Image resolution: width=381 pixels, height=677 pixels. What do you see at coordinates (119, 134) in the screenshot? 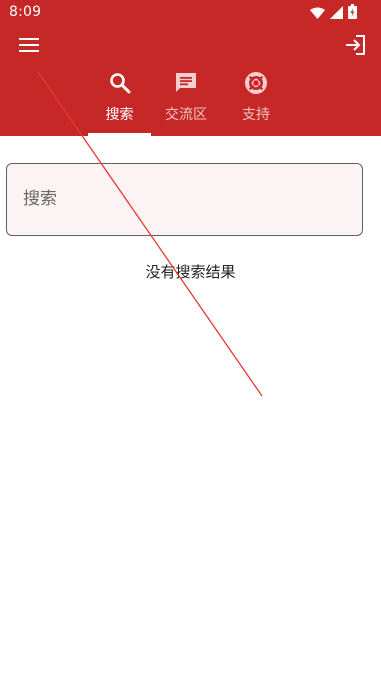
I see `active-tab-indicator` at bounding box center [119, 134].